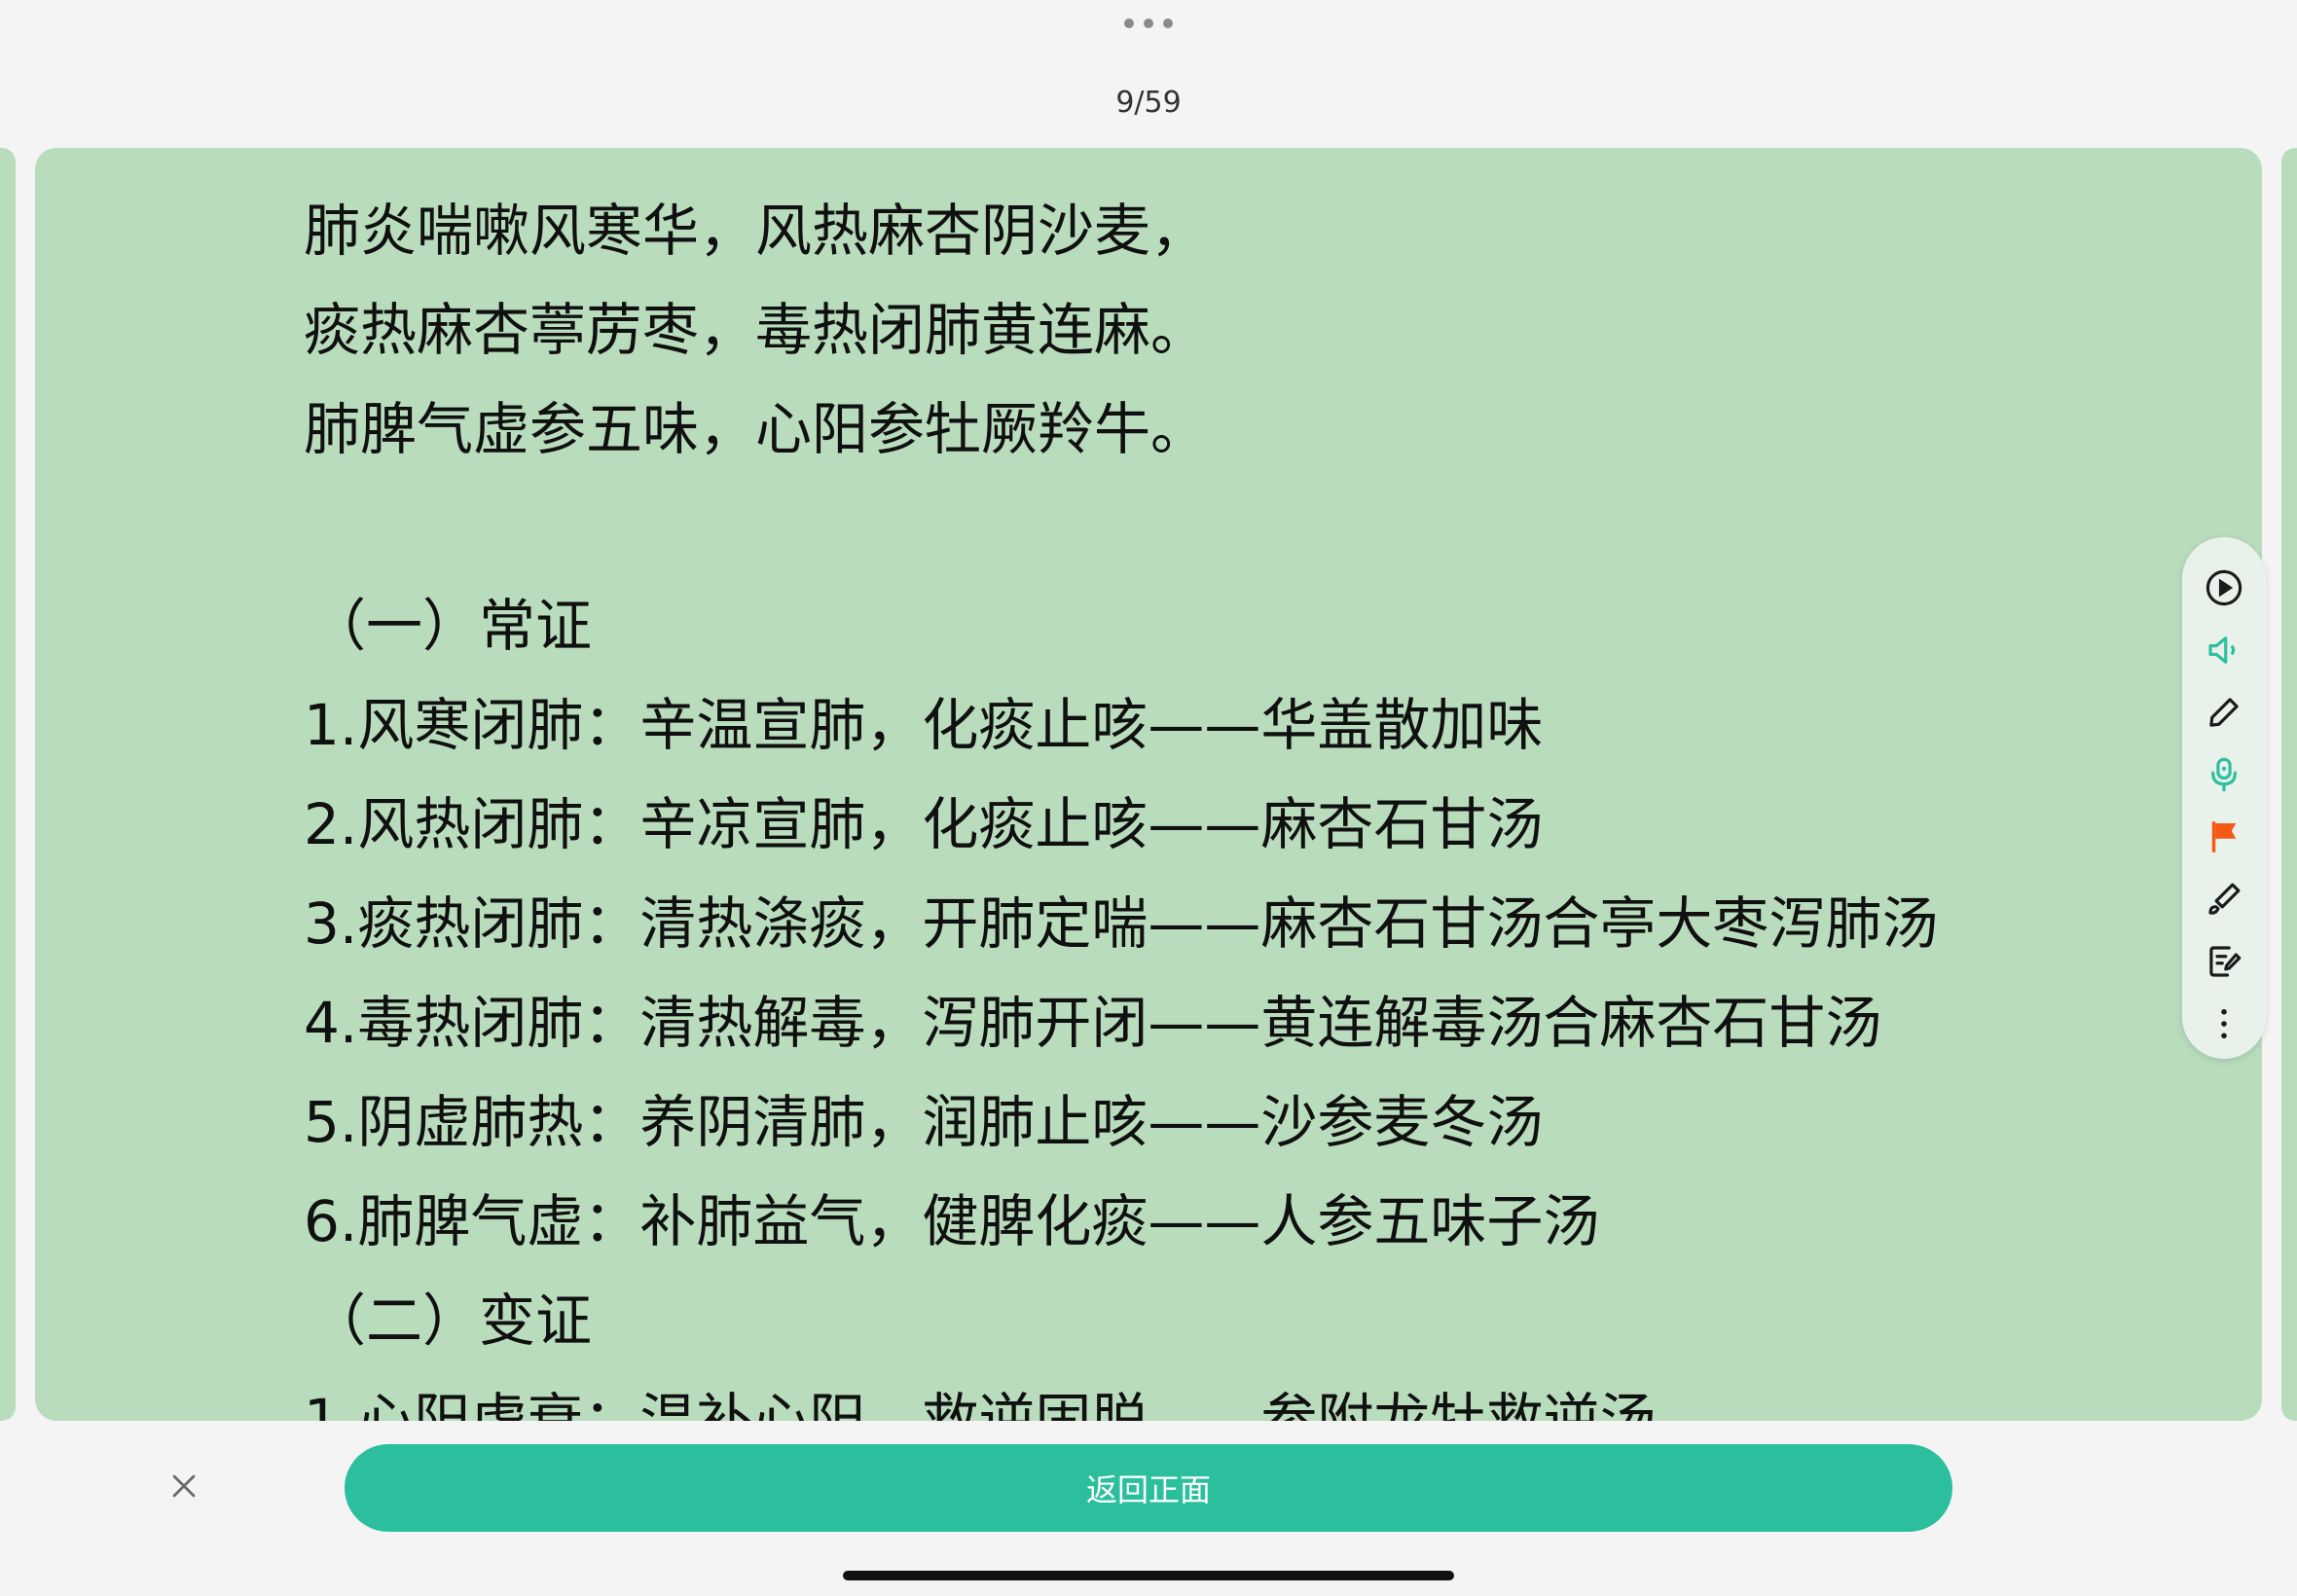 The width and height of the screenshot is (2297, 1596). Describe the element at coordinates (952, 1221) in the screenshot. I see `syndrome-line: 6.肺脾气虚：补肺益气，健脾化痰——人参五味子汤` at that location.